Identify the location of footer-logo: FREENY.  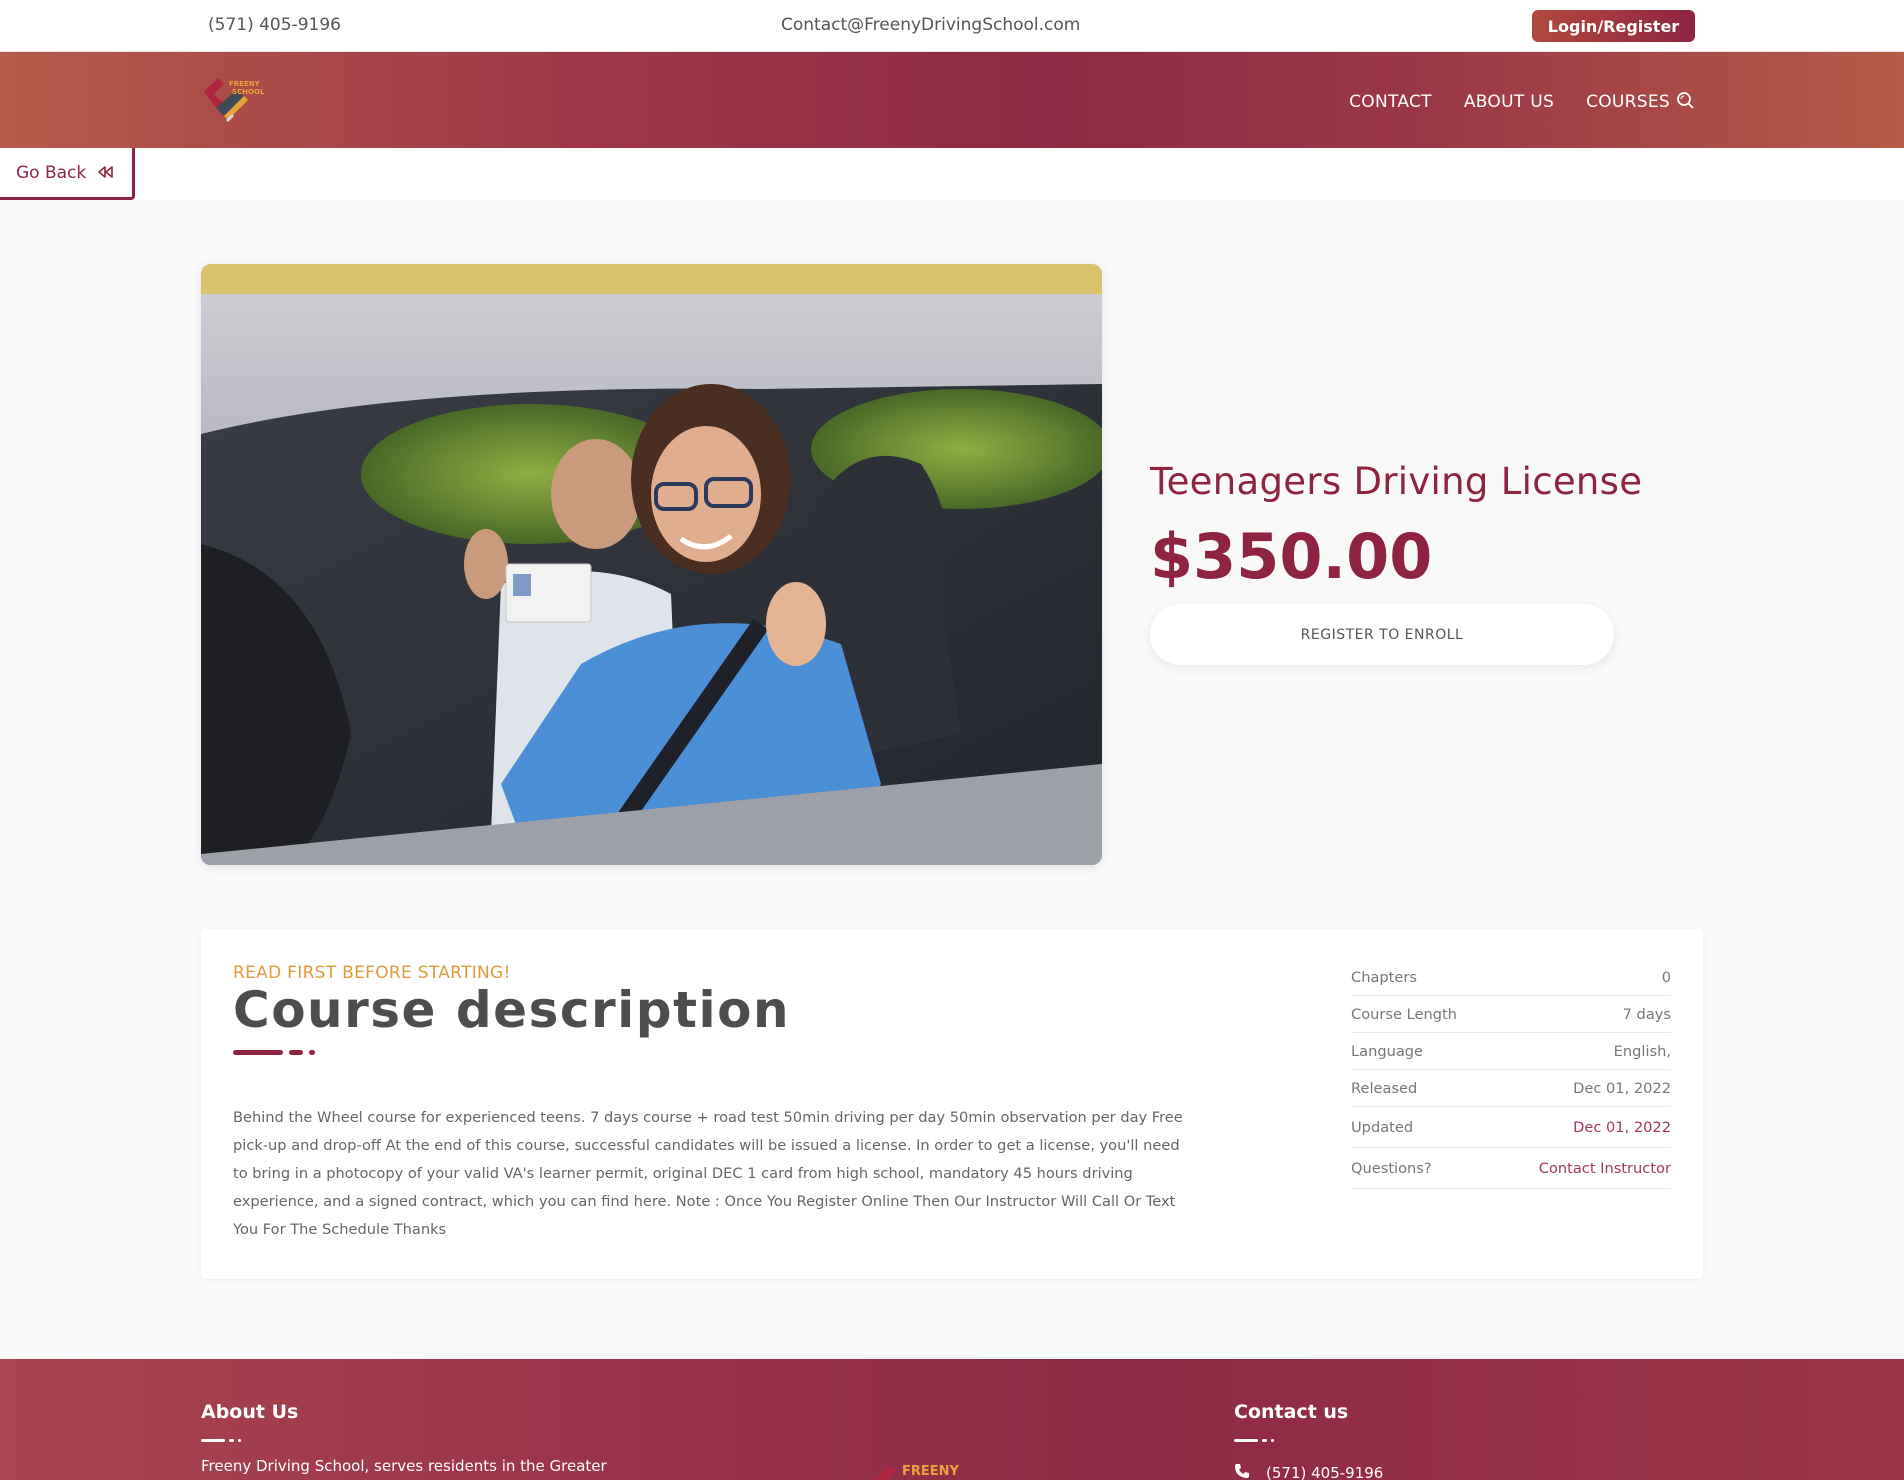
(921, 1467).